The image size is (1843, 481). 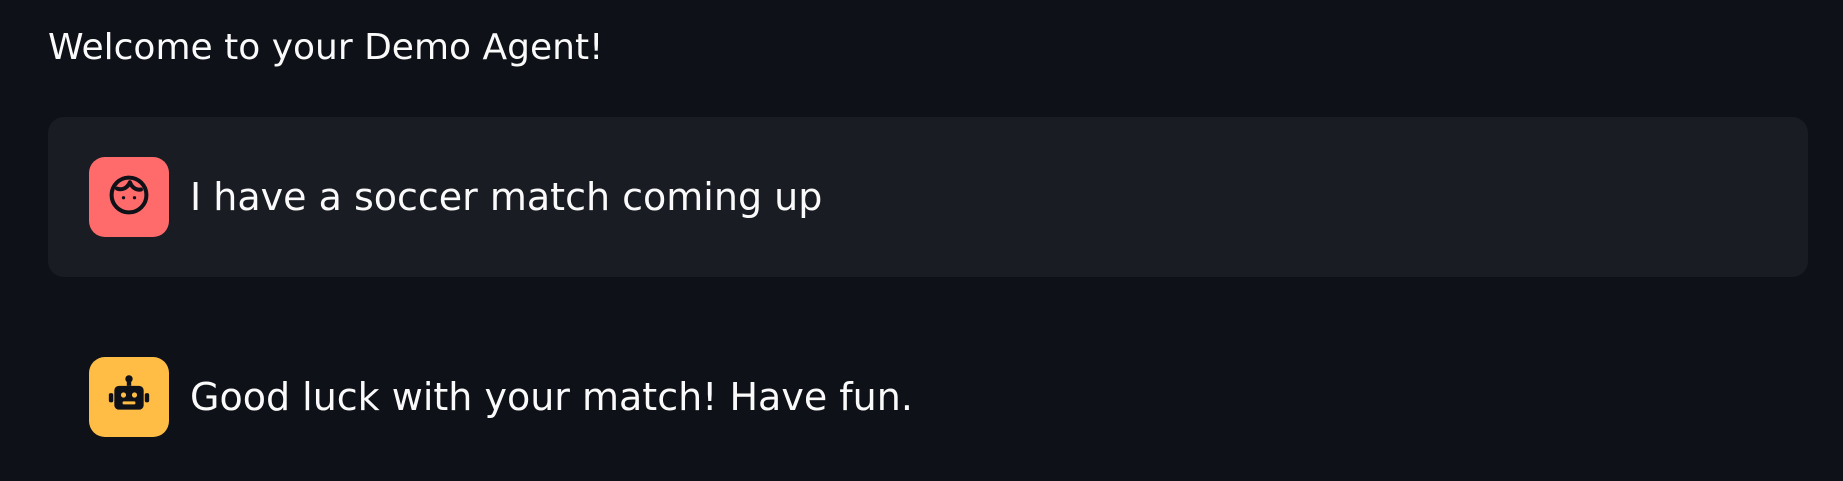 I want to click on assistant-message-text: Good luck with your match! Have fun., so click(x=551, y=397).